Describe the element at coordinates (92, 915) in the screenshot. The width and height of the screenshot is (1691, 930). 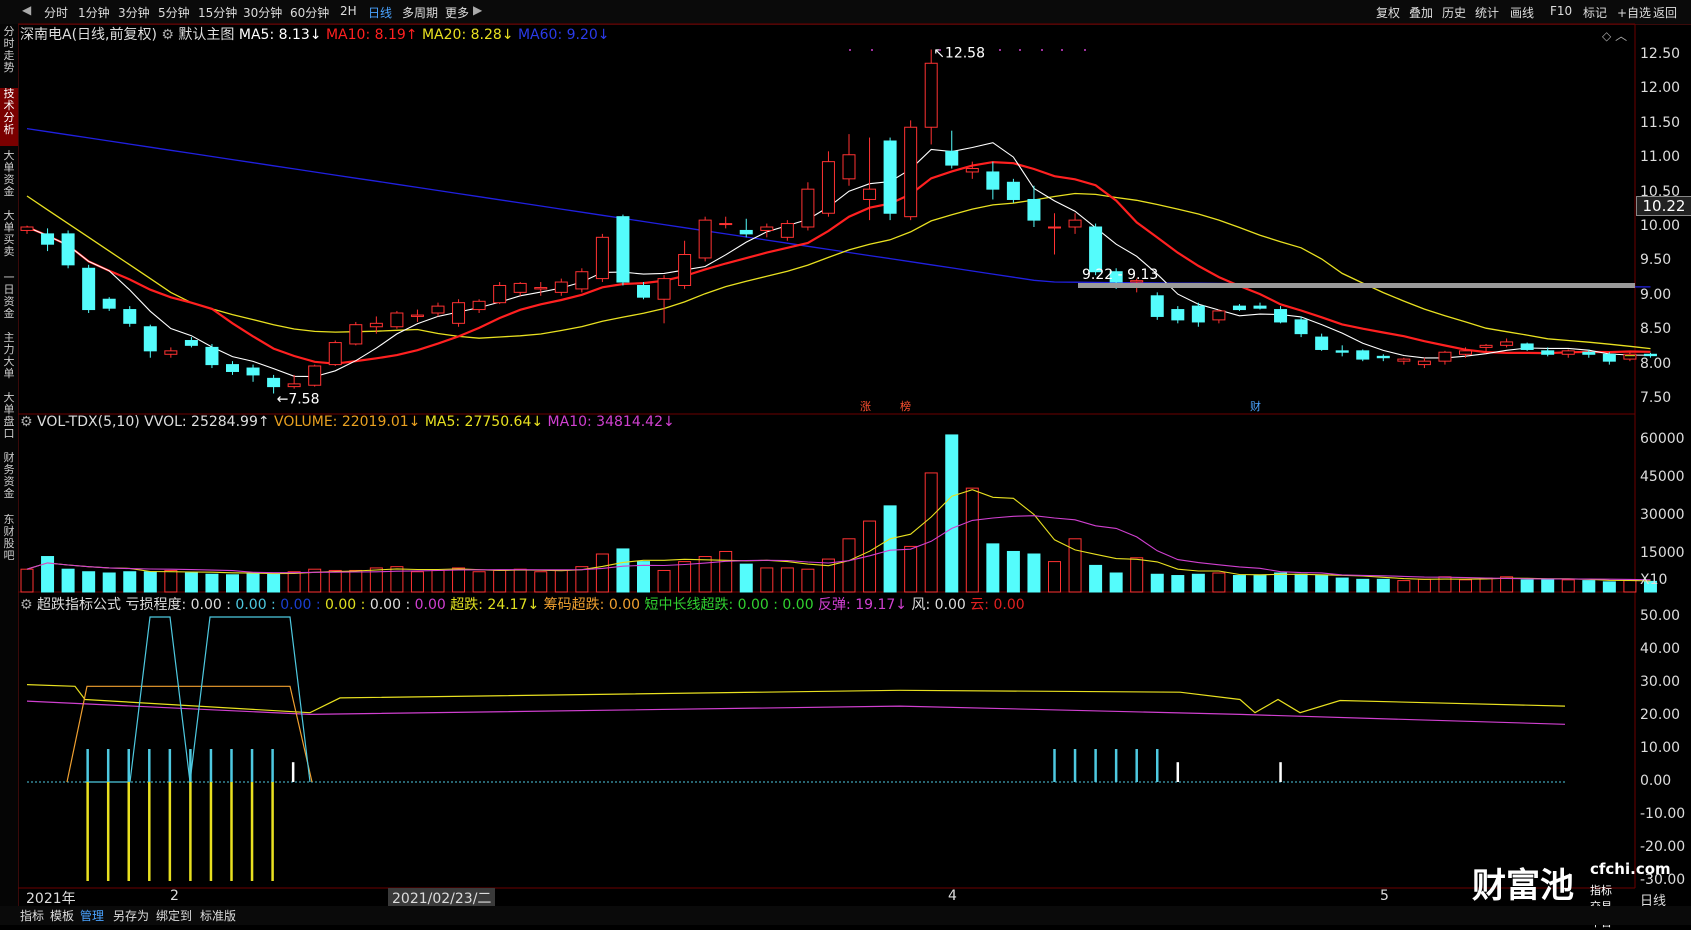
I see `bottom-tab-2: 管理` at that location.